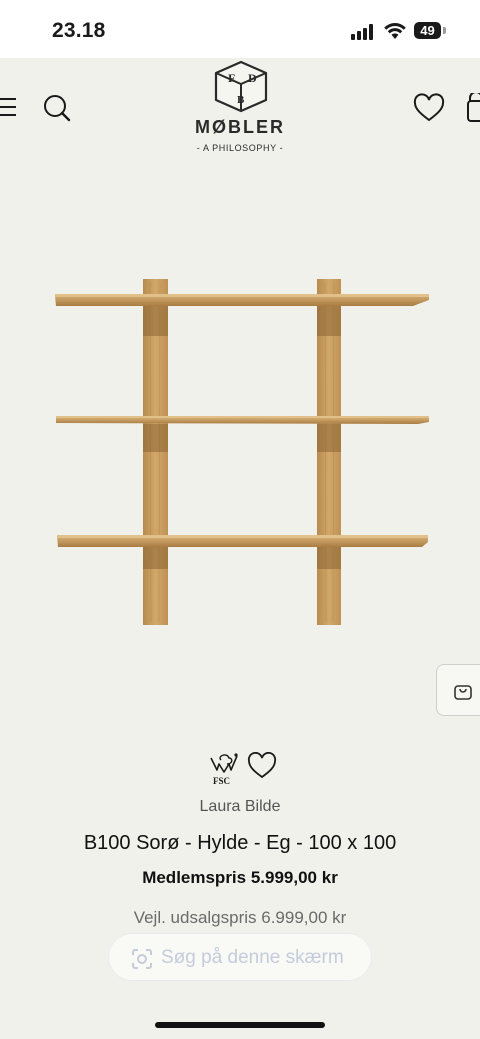  What do you see at coordinates (241, 100) in the screenshot?
I see `logo-letter-b: B` at bounding box center [241, 100].